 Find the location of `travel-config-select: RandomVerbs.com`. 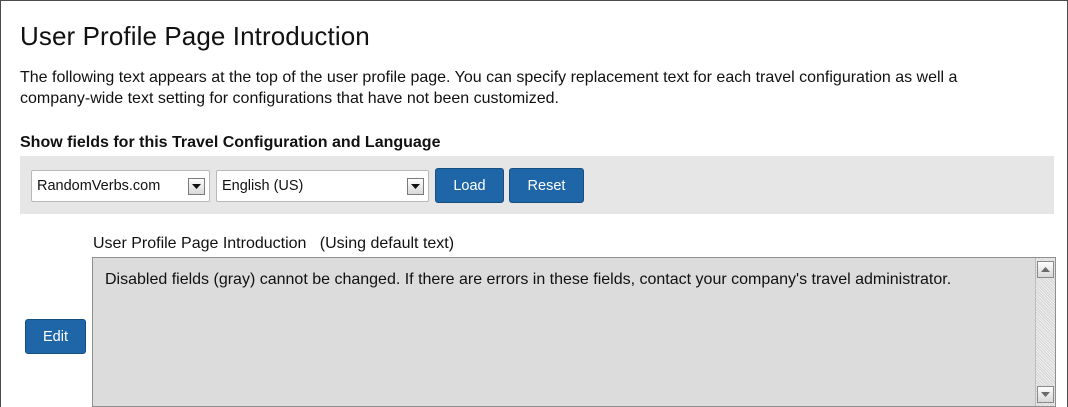

travel-config-select: RandomVerbs.com is located at coordinates (120, 186).